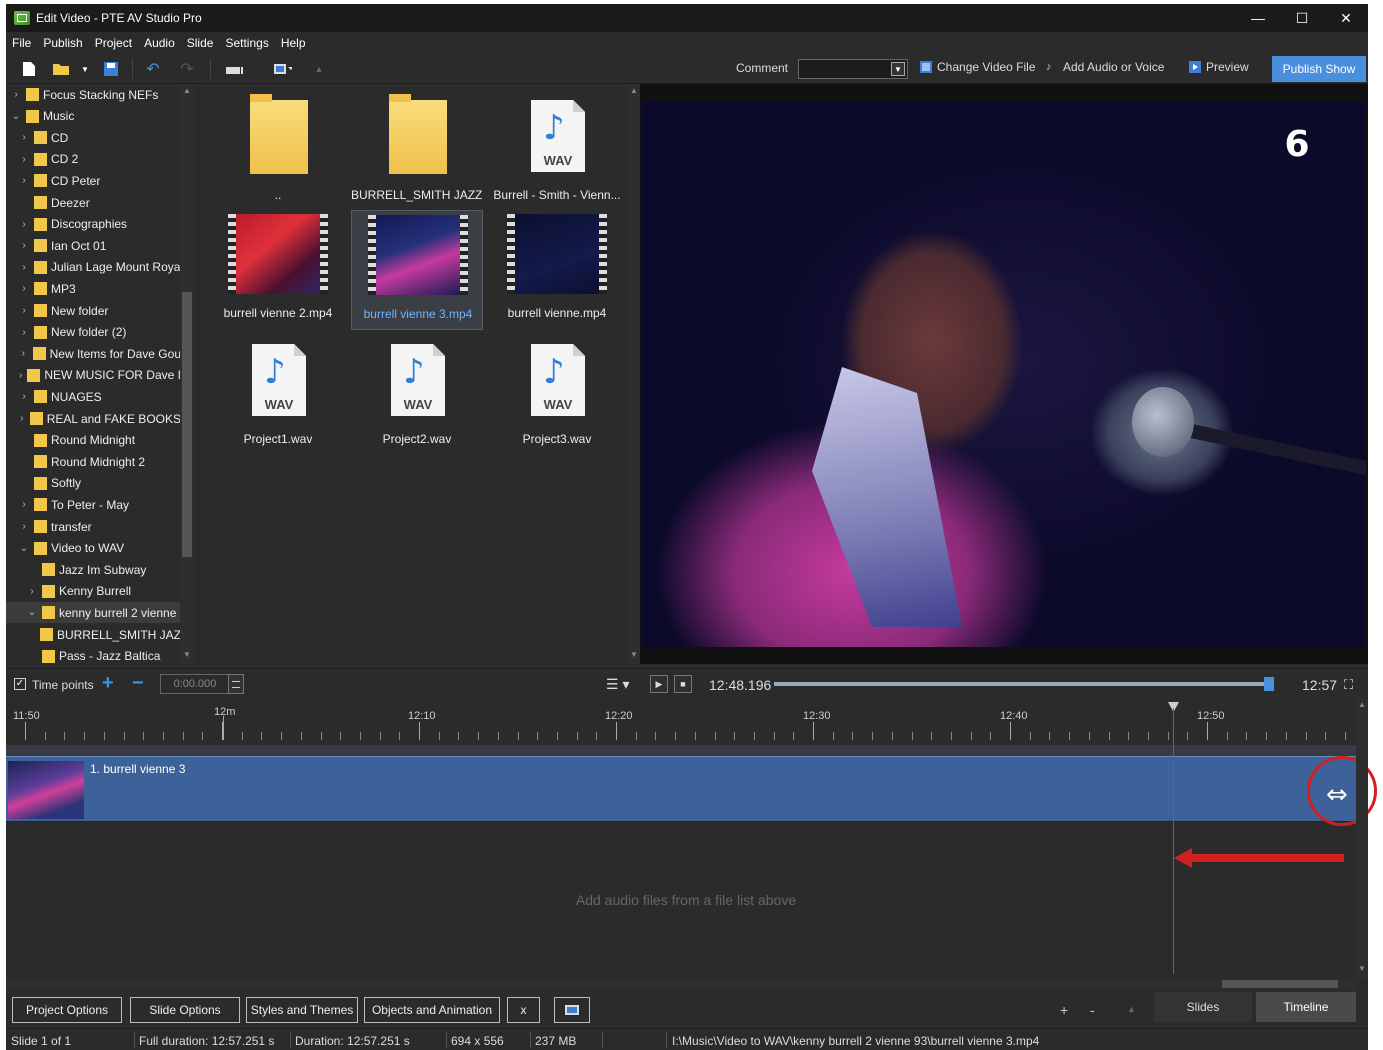  What do you see at coordinates (93, 504) in the screenshot?
I see `tree-item: › To Peter - May` at bounding box center [93, 504].